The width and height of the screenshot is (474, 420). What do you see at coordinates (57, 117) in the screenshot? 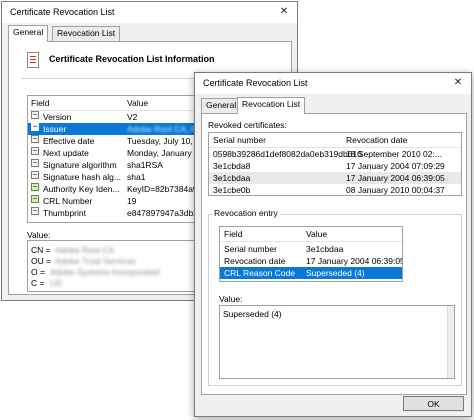
I see `field-name: Version` at bounding box center [57, 117].